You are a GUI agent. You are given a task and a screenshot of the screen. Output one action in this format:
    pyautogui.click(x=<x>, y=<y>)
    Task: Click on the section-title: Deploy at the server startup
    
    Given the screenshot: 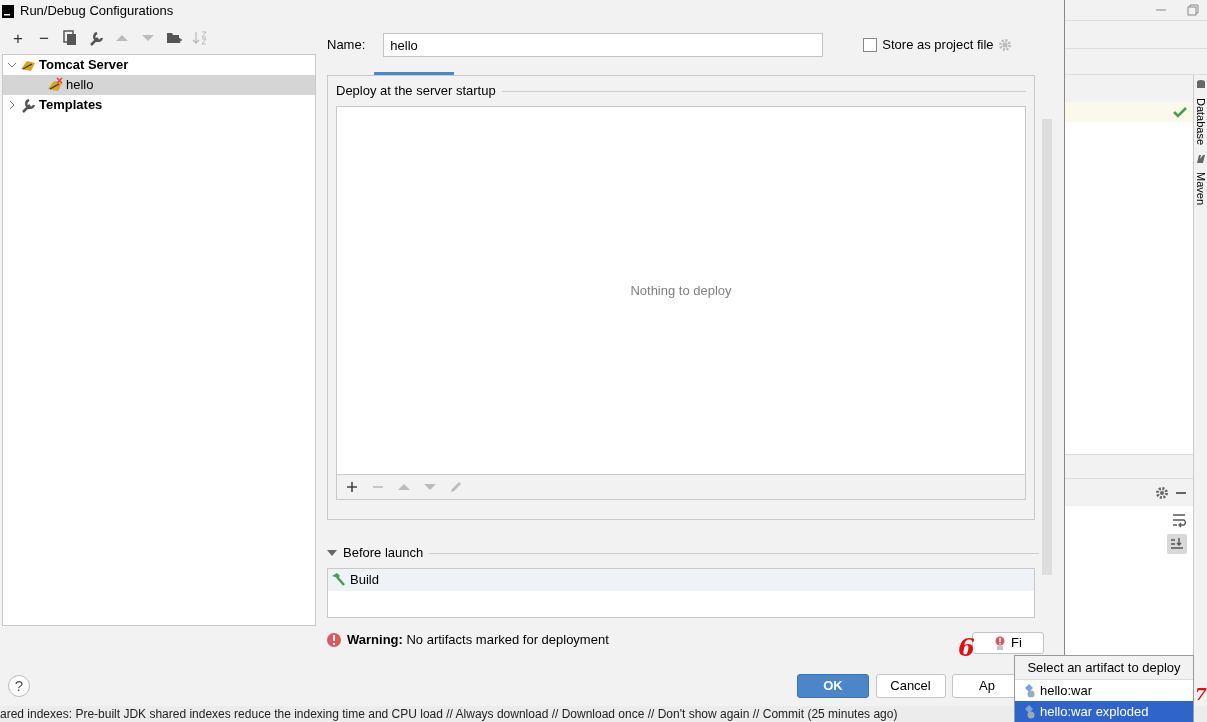 What is the action you would take?
    pyautogui.click(x=416, y=91)
    